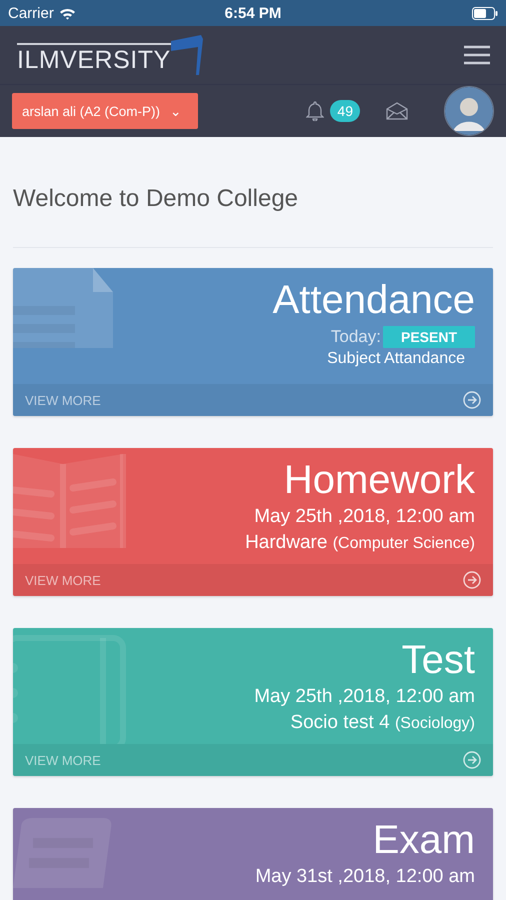 This screenshot has width=506, height=900. What do you see at coordinates (373, 300) in the screenshot?
I see `card-title: Attendance` at bounding box center [373, 300].